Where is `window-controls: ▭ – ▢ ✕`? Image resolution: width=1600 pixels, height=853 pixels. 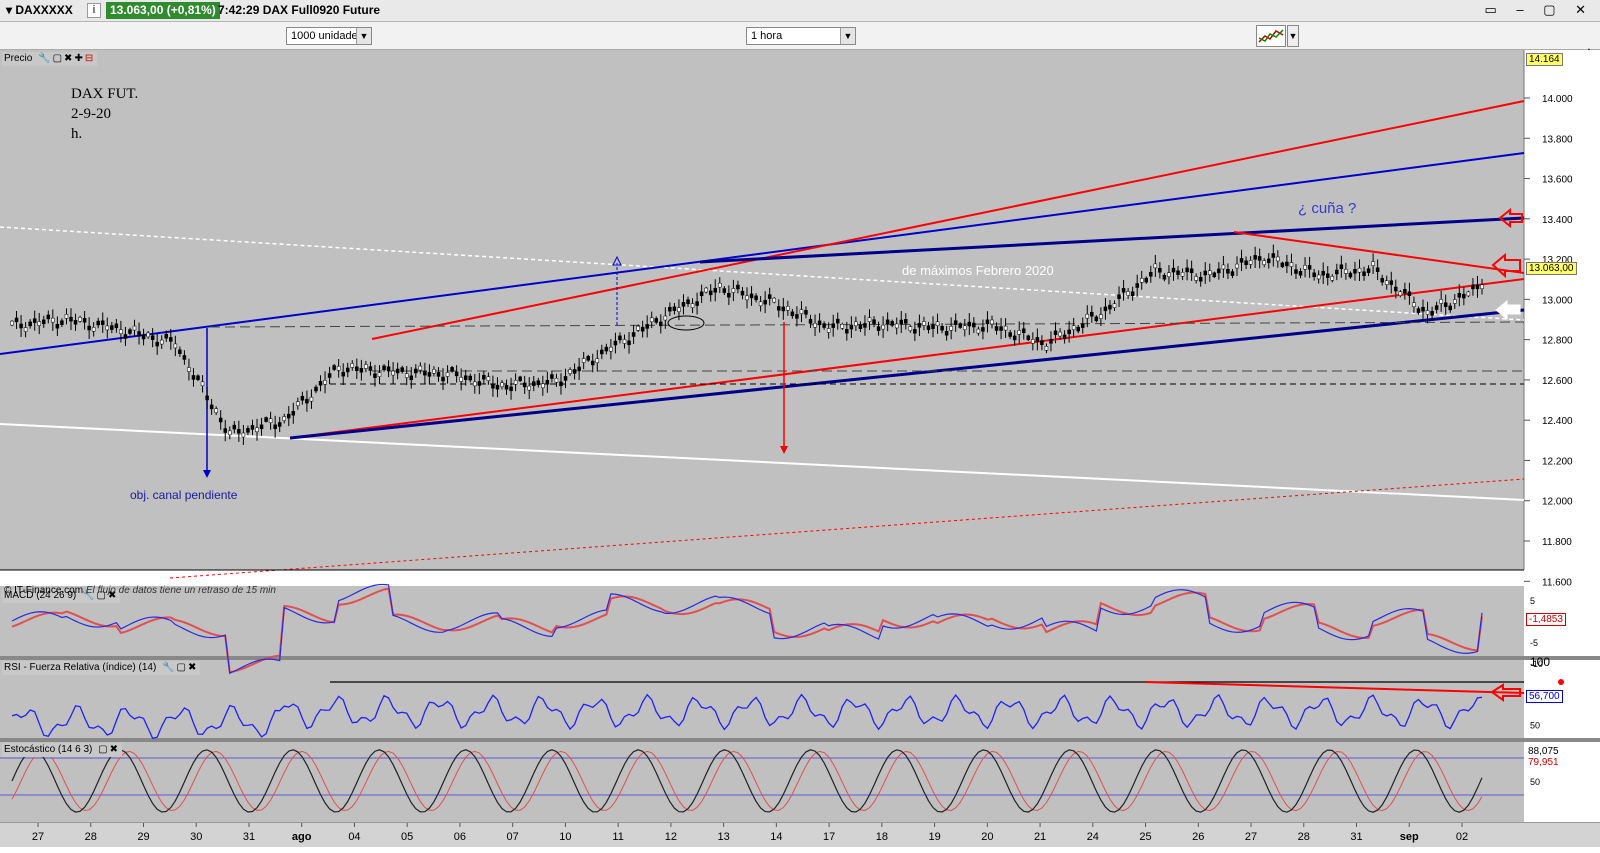
window-controls: ▭ – ▢ ✕ is located at coordinates (1539, 10).